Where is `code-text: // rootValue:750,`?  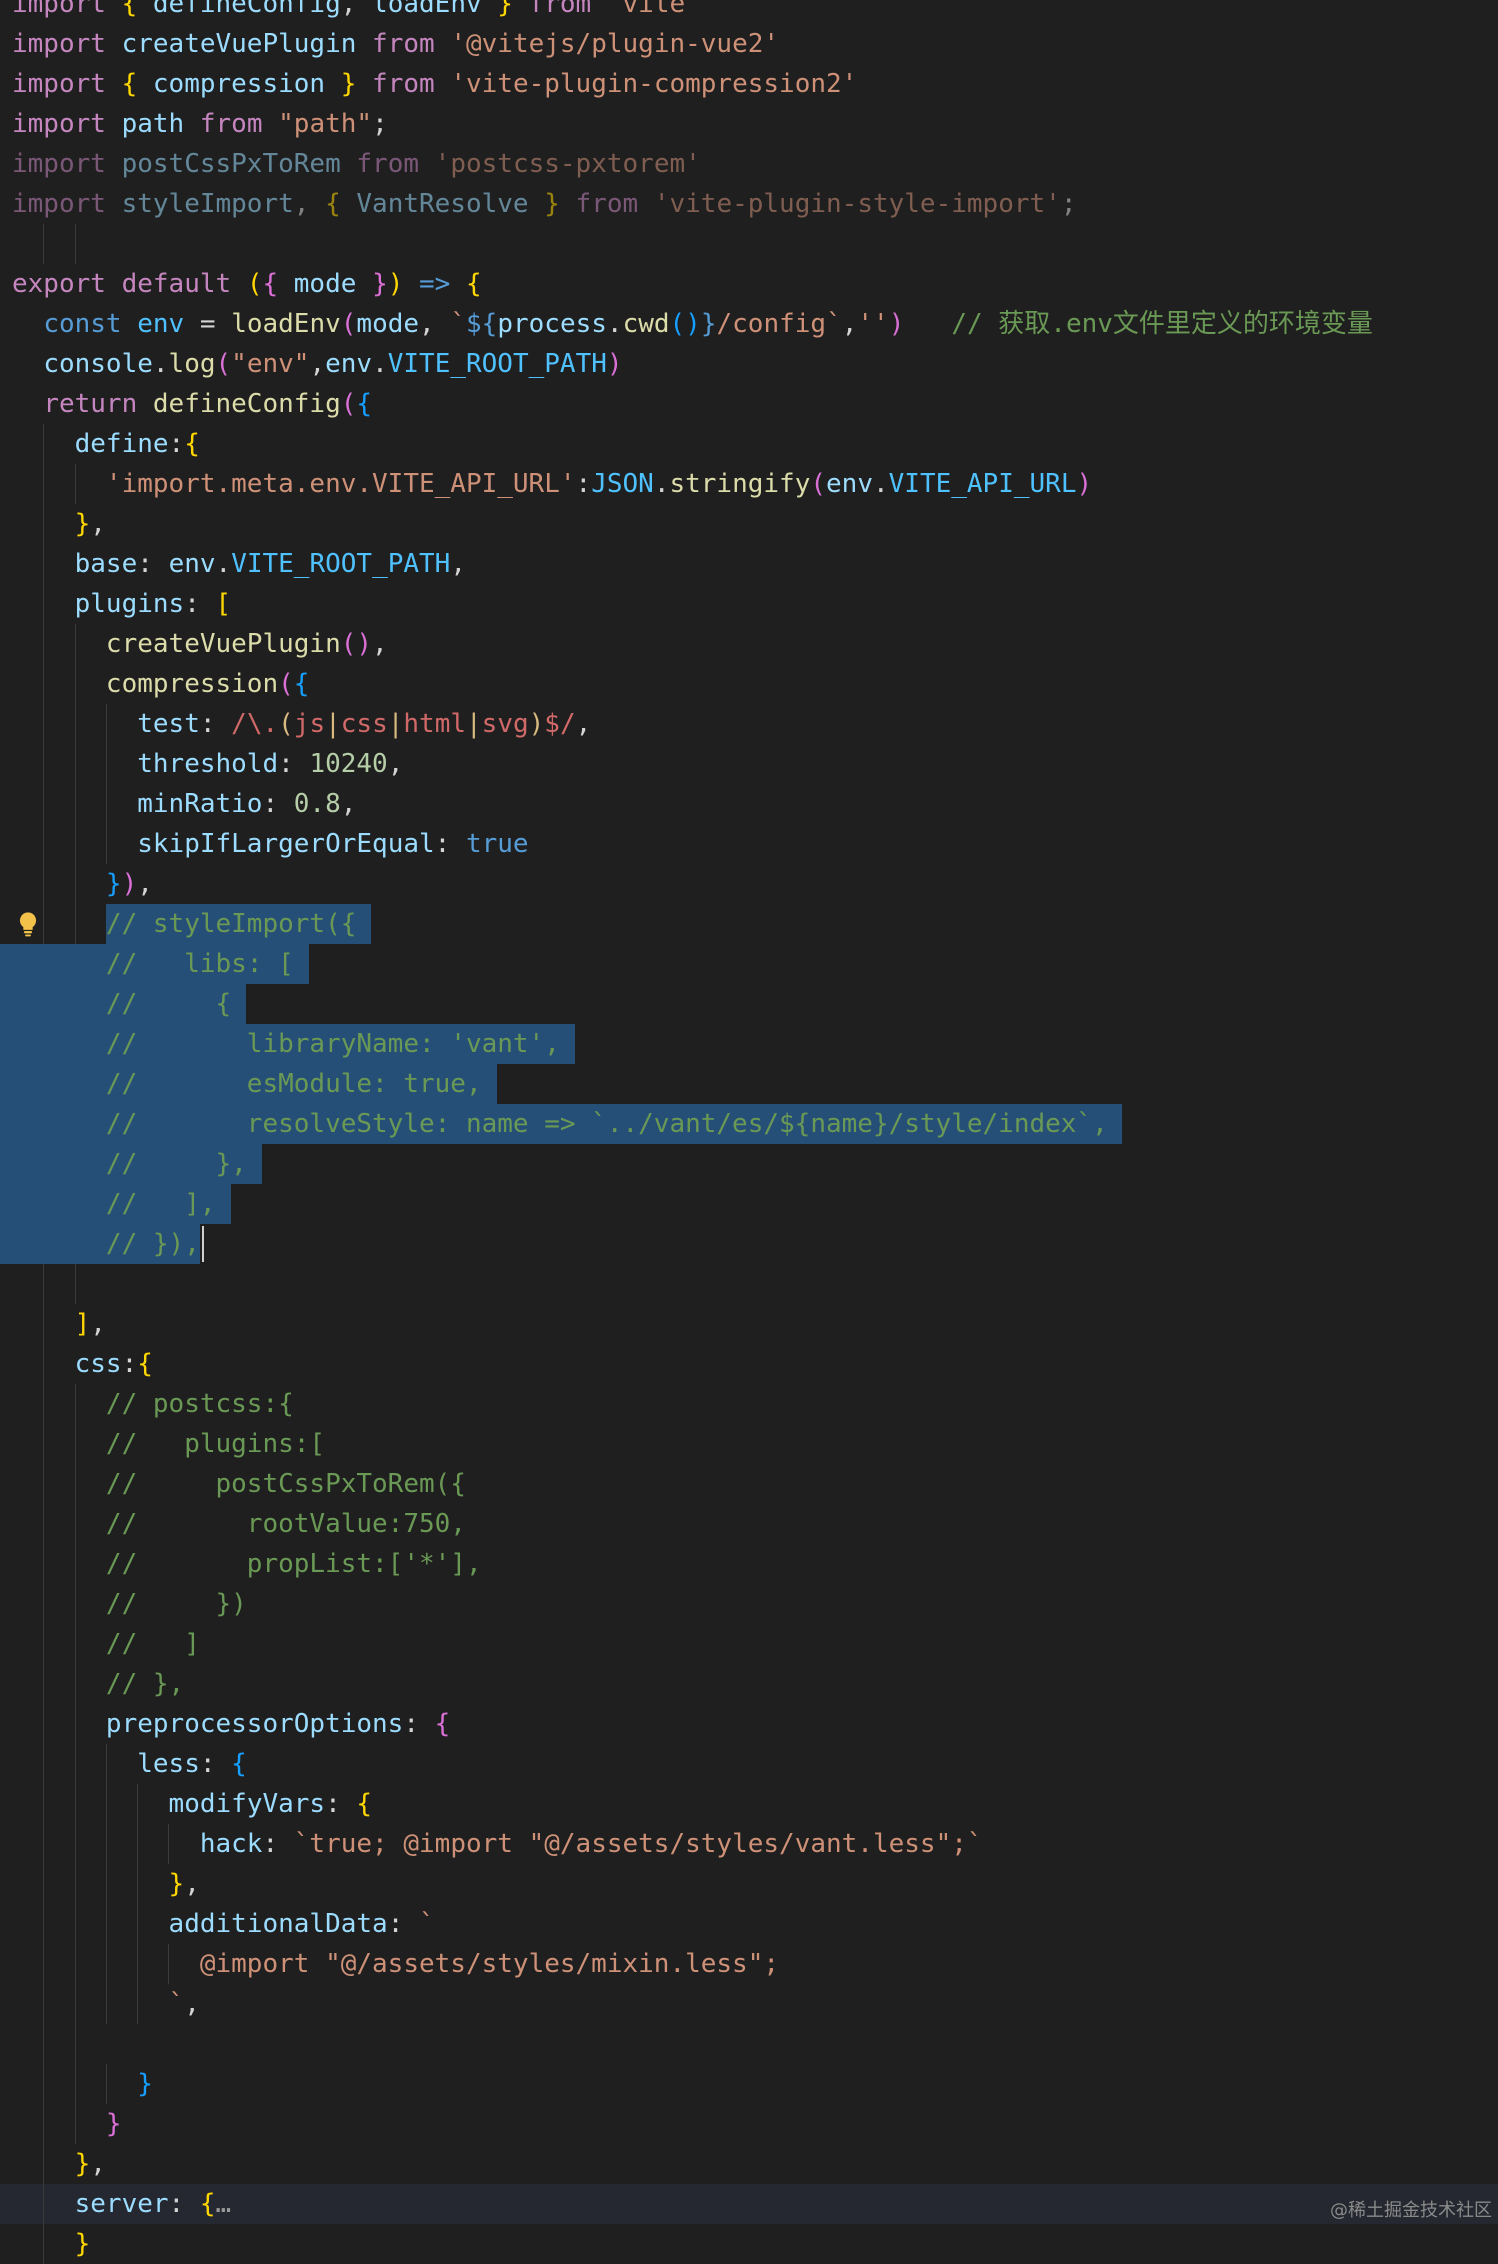
code-text: // rootValue:750, is located at coordinates (239, 1524).